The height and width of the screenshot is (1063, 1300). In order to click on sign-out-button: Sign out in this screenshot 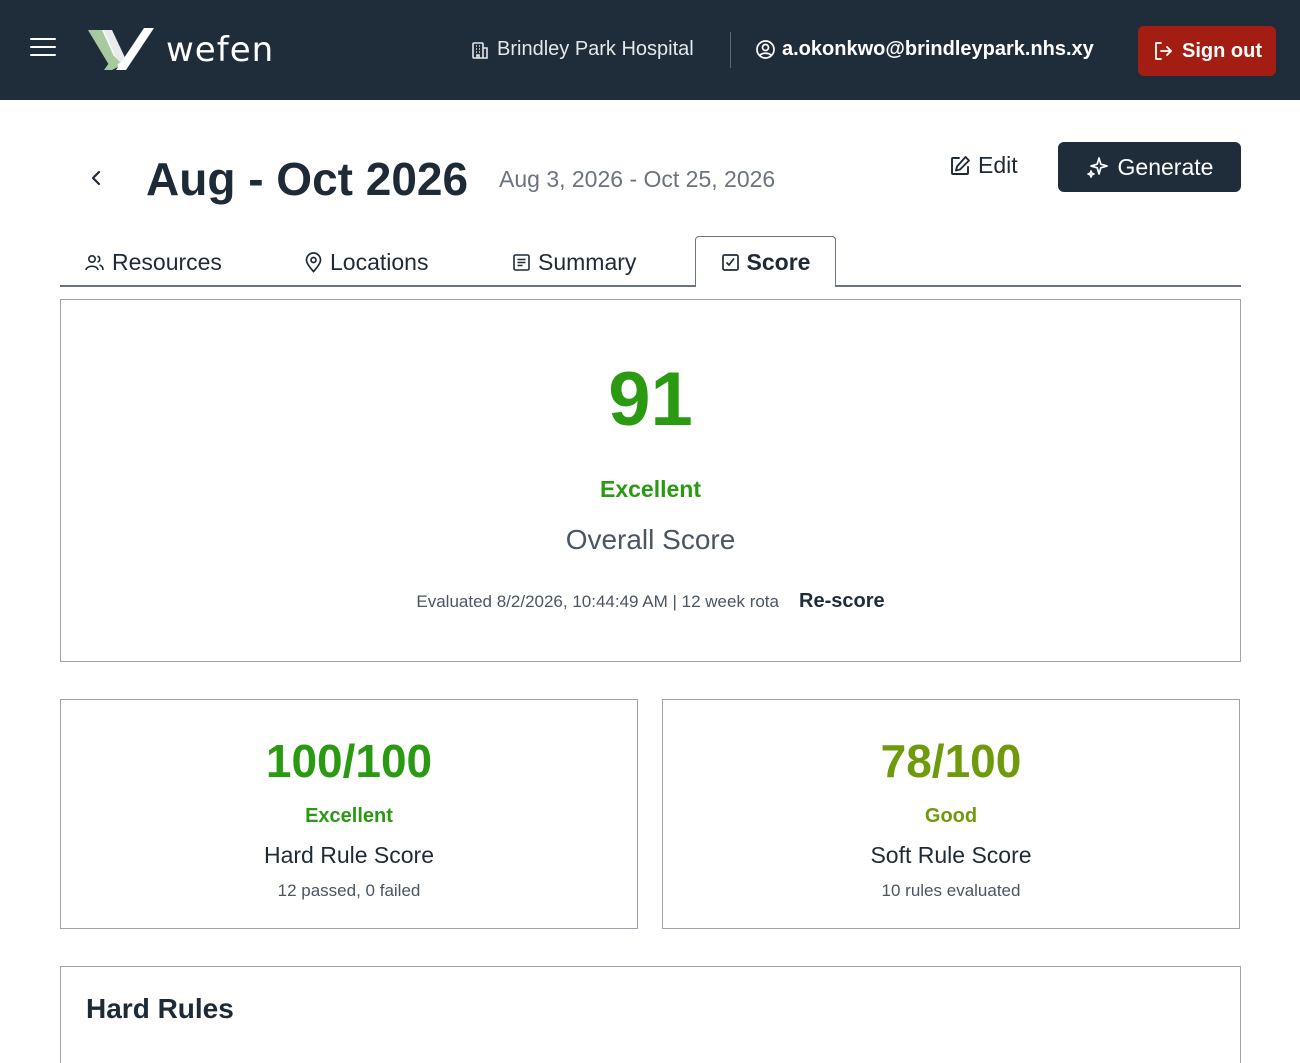, I will do `click(1207, 51)`.